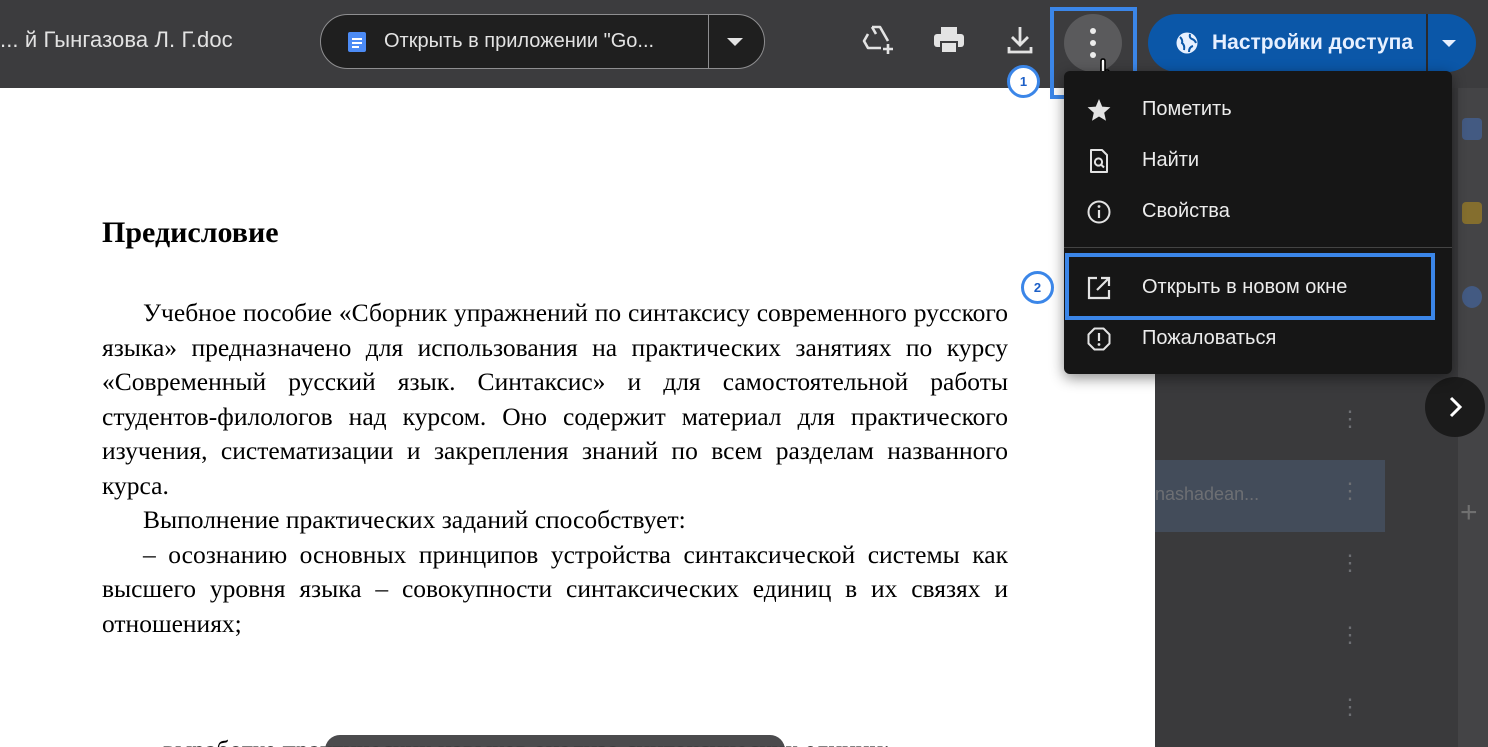  I want to click on info-icon, so click(1099, 212).